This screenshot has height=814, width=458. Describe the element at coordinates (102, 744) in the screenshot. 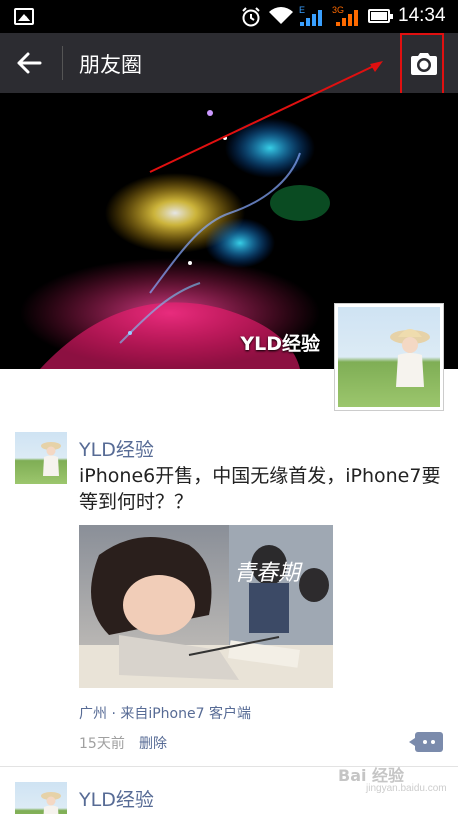

I see `post-time: 15天前` at that location.